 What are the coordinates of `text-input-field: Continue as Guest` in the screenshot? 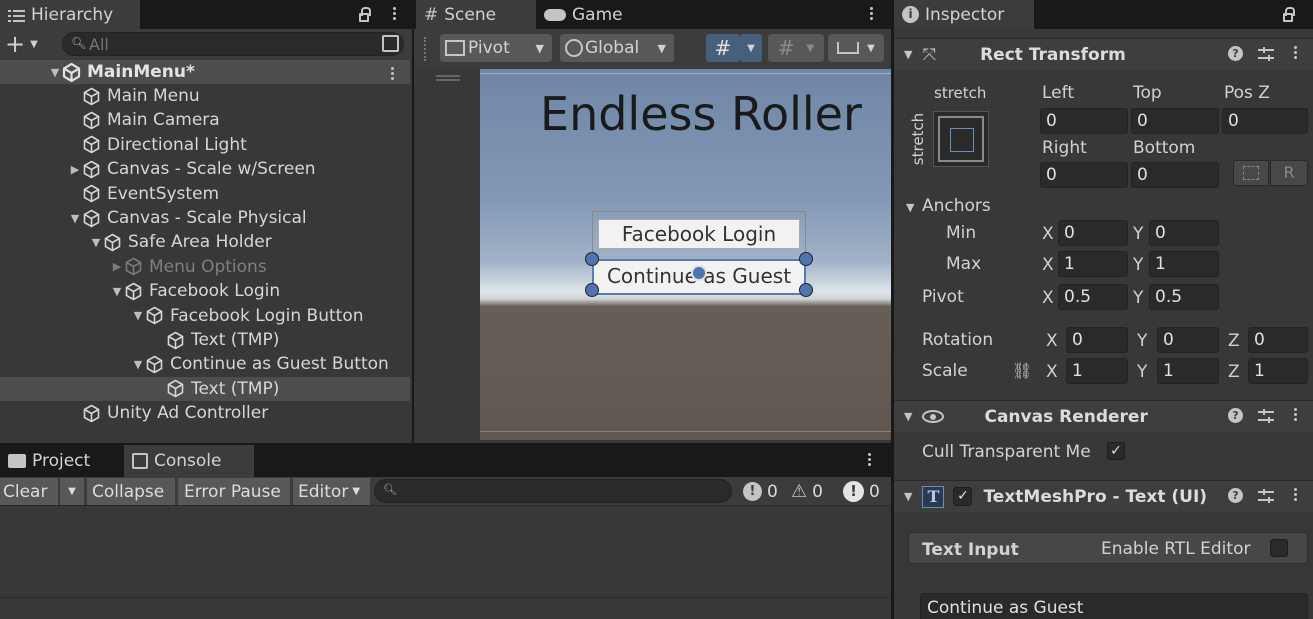 It's located at (1114, 606).